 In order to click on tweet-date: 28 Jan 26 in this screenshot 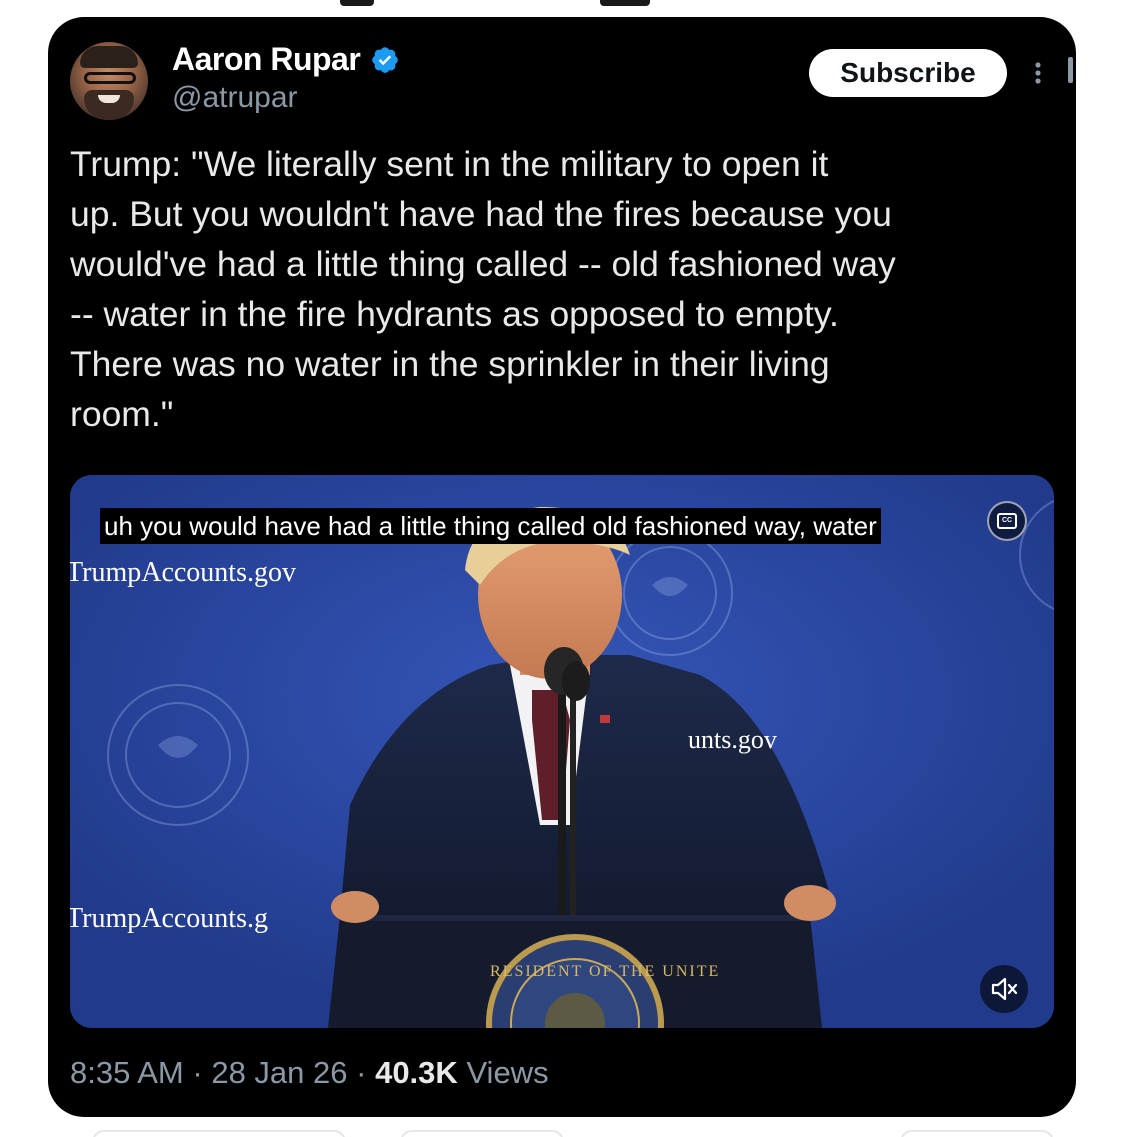, I will do `click(279, 1072)`.